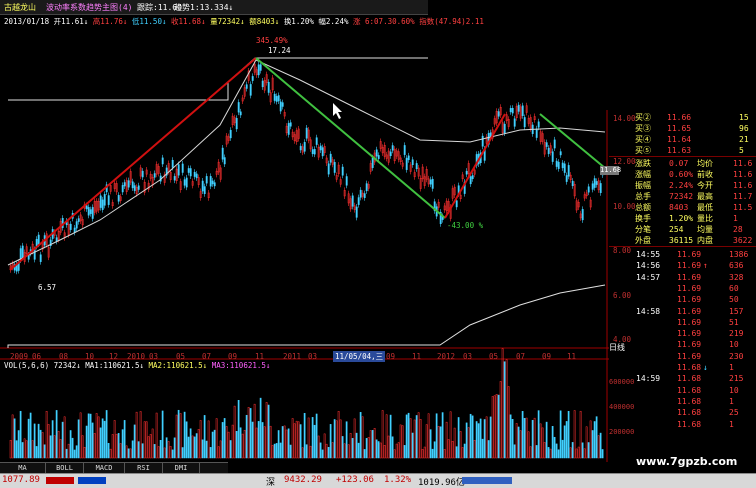 The image size is (756, 488). Describe the element at coordinates (682, 412) in the screenshot. I see `tick-row: 11.68 25` at that location.